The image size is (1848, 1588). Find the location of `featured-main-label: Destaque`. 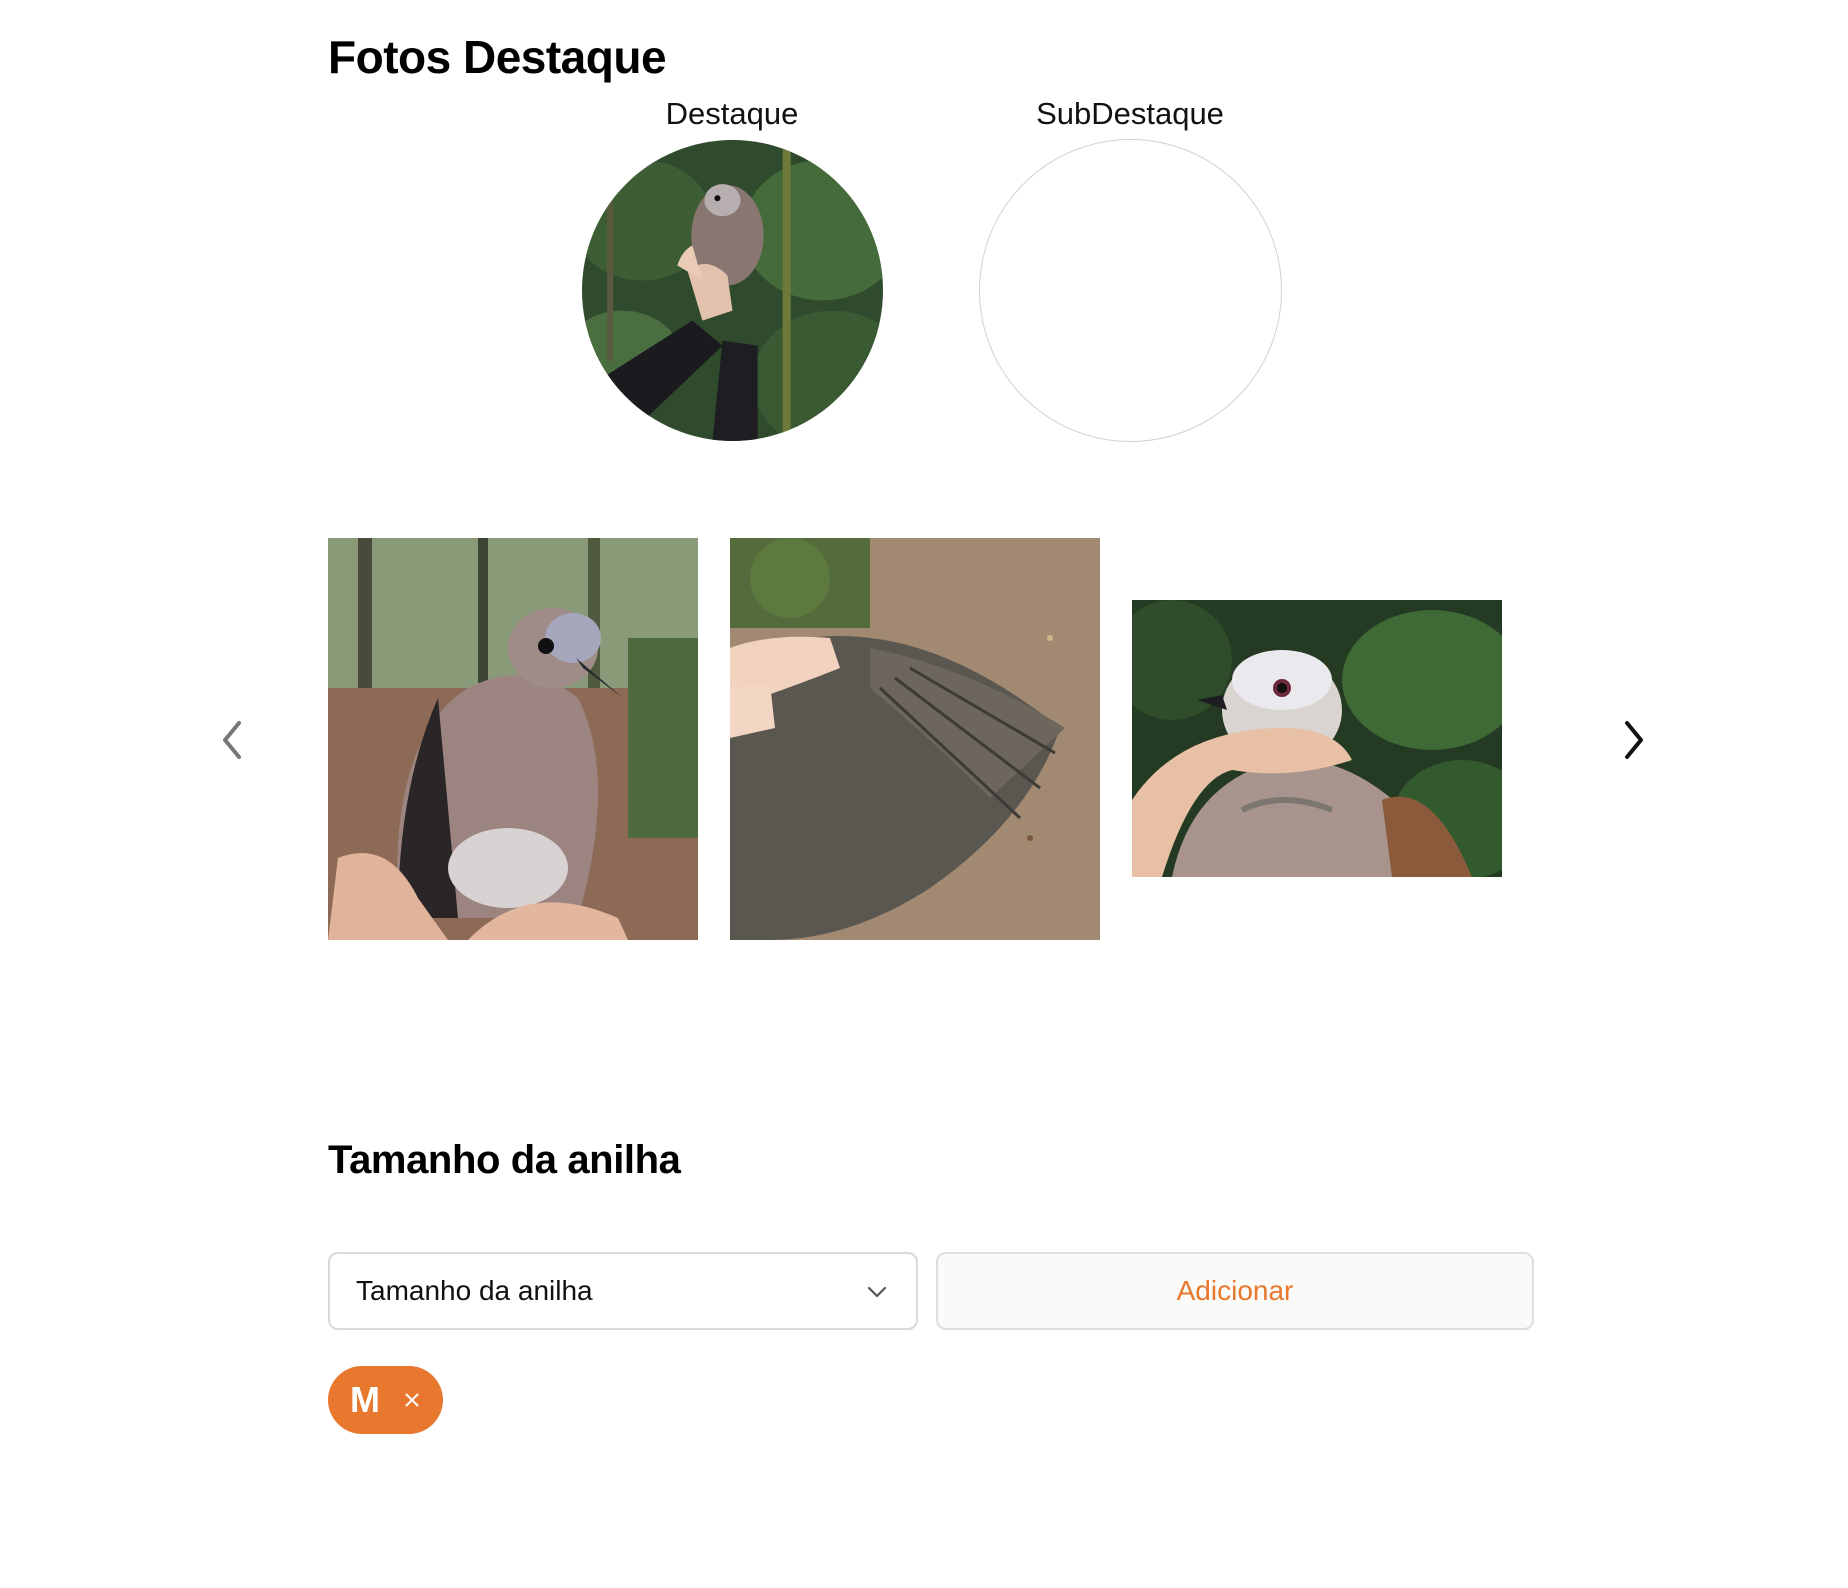

featured-main-label: Destaque is located at coordinates (732, 113).